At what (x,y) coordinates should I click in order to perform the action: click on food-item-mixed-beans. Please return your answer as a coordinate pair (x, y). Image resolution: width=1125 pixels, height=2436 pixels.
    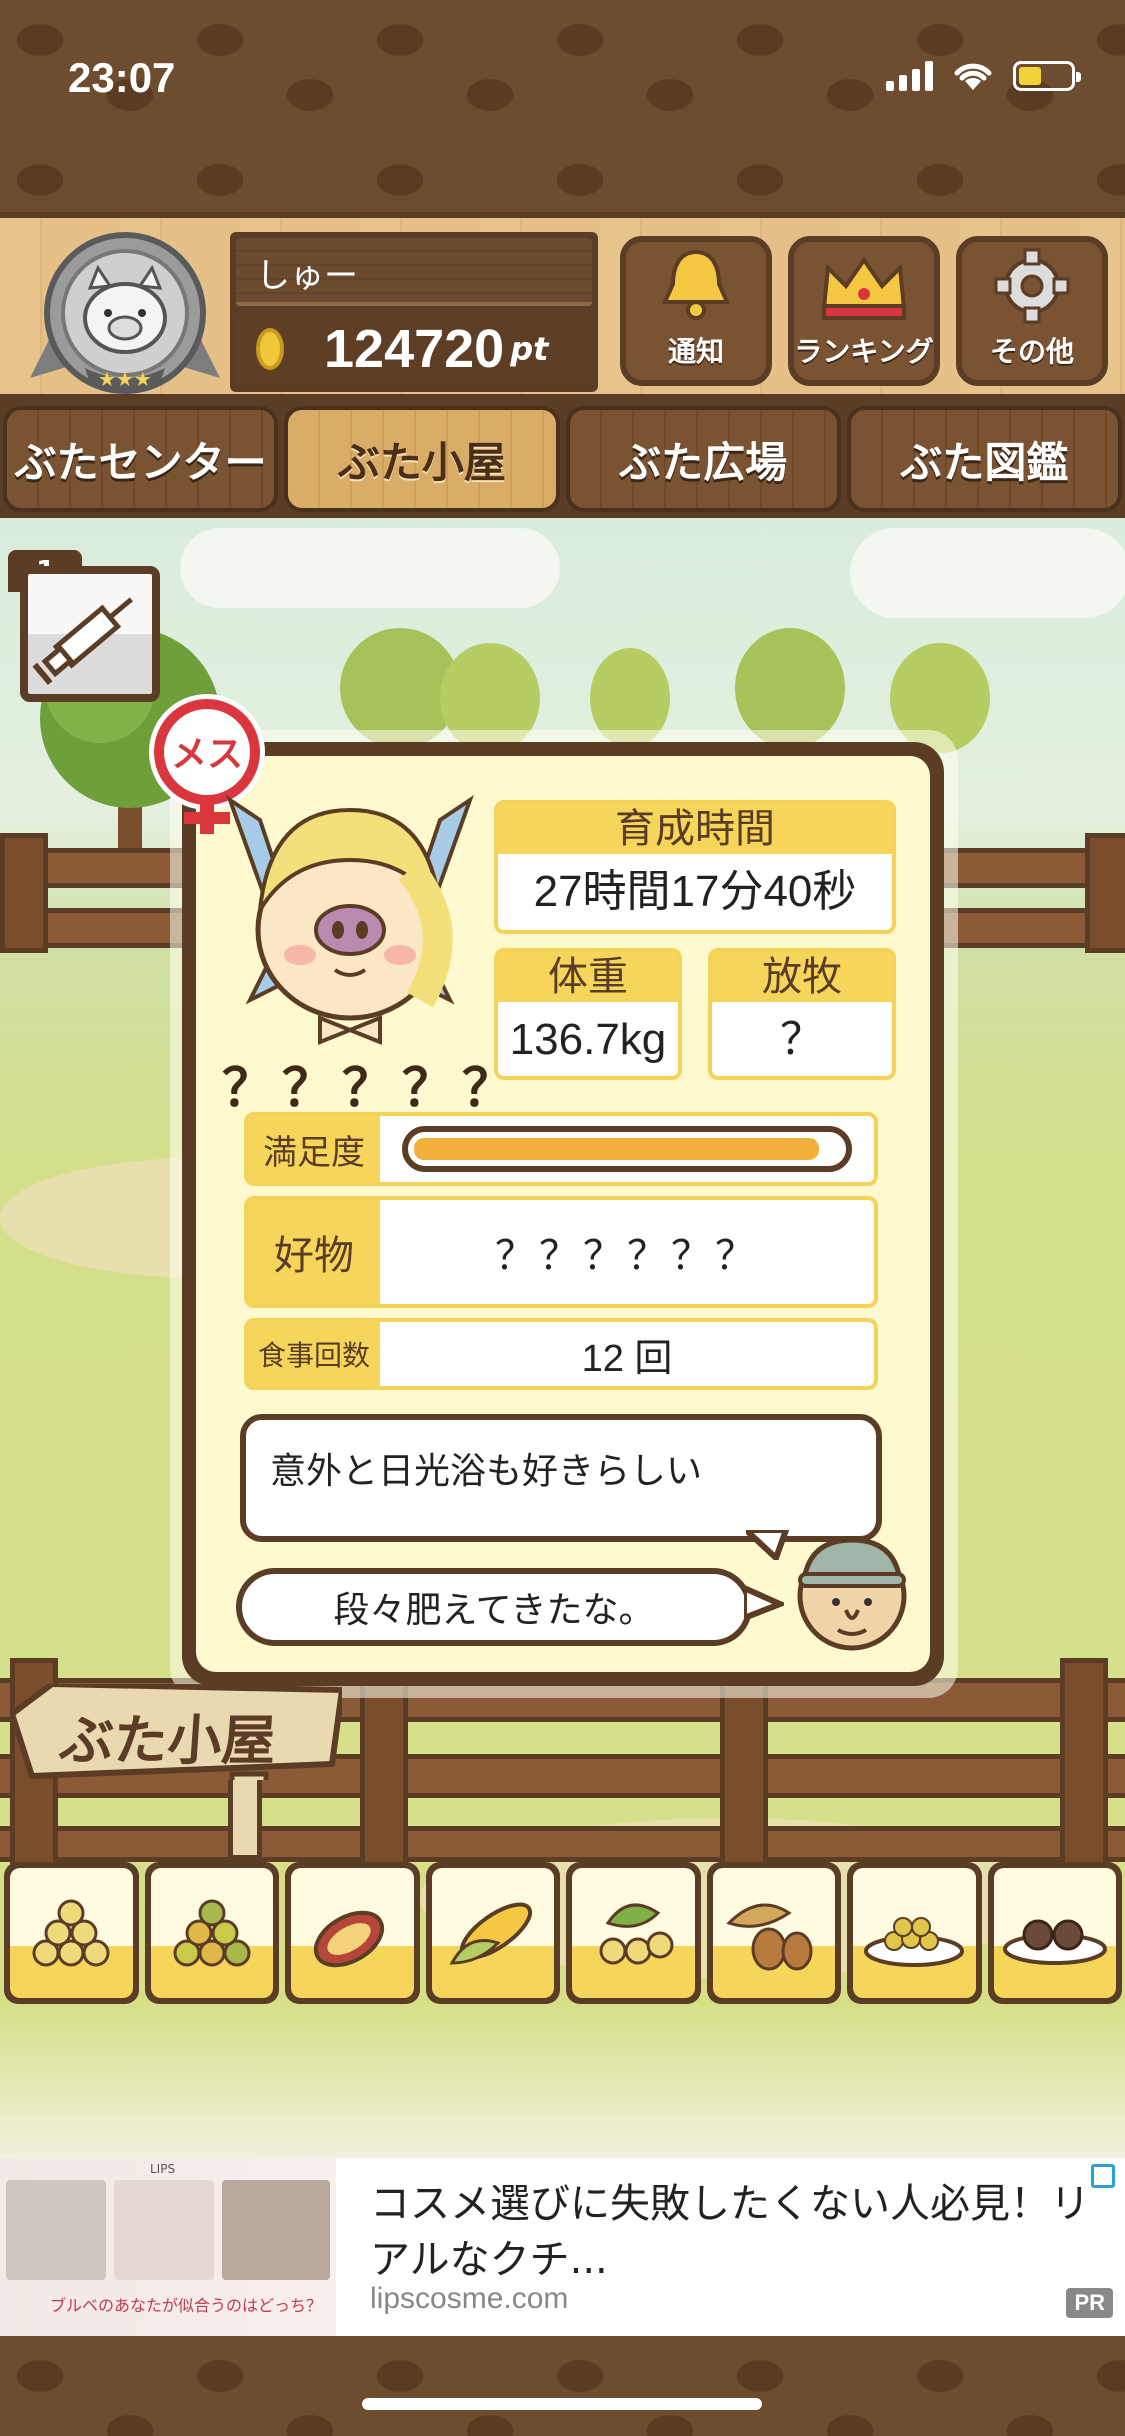
    Looking at the image, I should click on (211, 1933).